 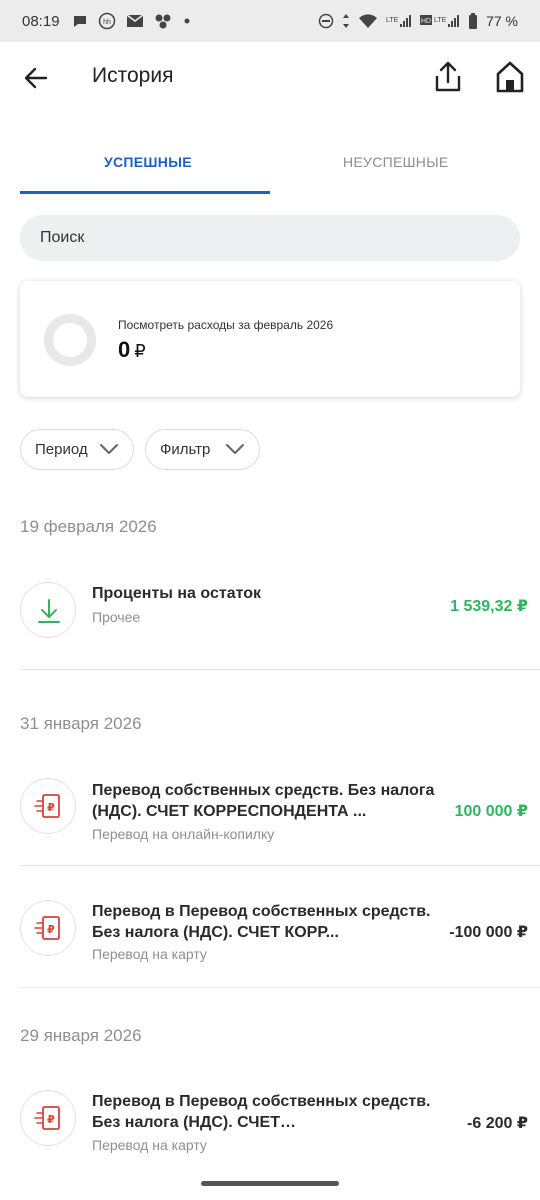 I want to click on chat-icon, so click(x=79, y=21).